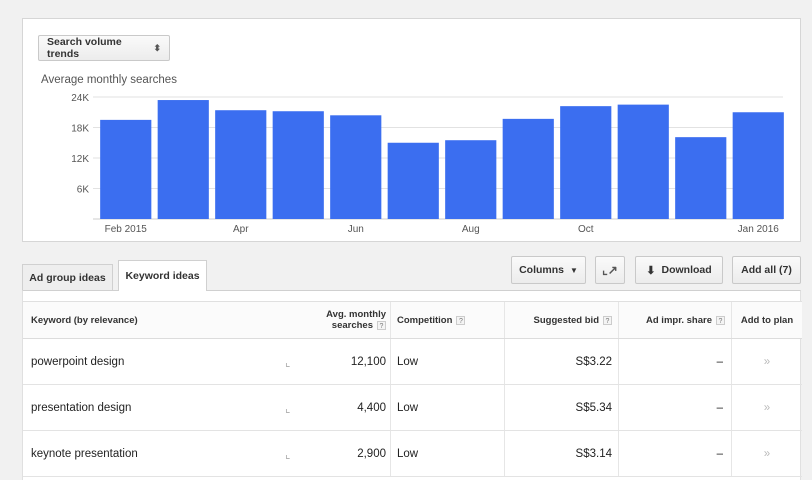 Image resolution: width=812 pixels, height=480 pixels. Describe the element at coordinates (348, 453) in the screenshot. I see `avg-searches-cell: 2,900` at that location.